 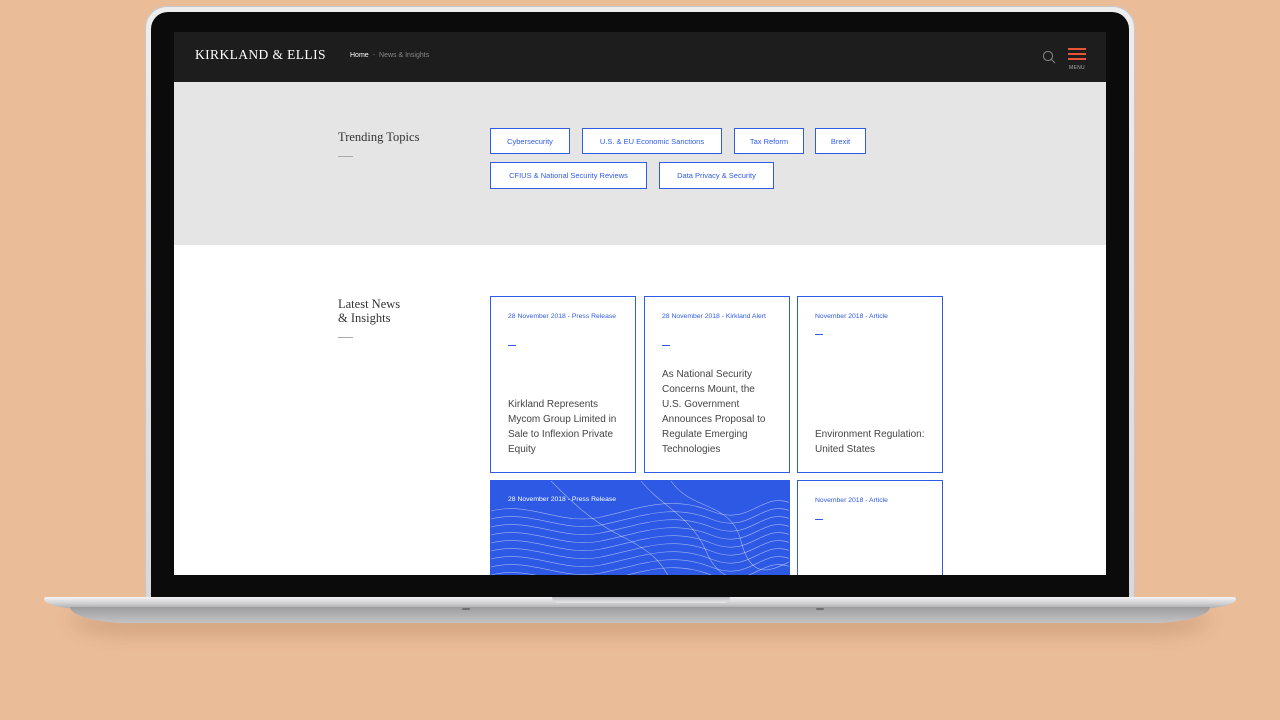 What do you see at coordinates (870, 527) in the screenshot?
I see `news-card: November 2018 - Article` at bounding box center [870, 527].